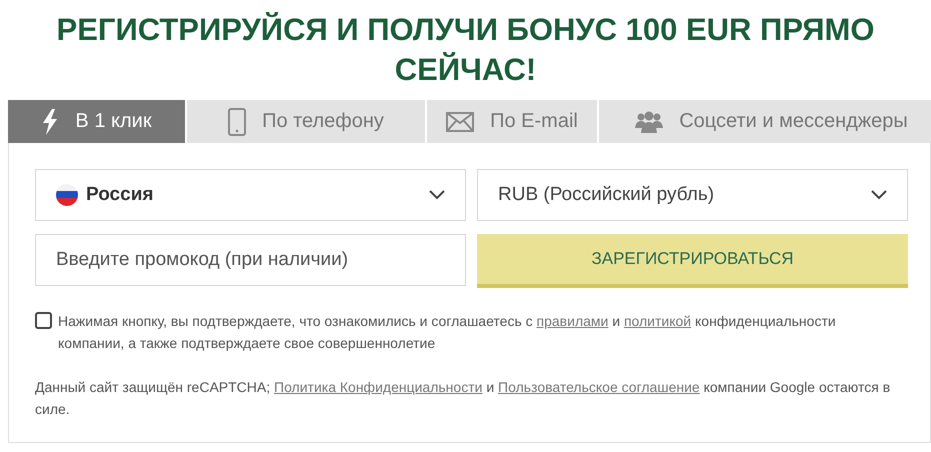  What do you see at coordinates (599, 387) in the screenshot?
I see `text-link: Пользовательское соглашение` at bounding box center [599, 387].